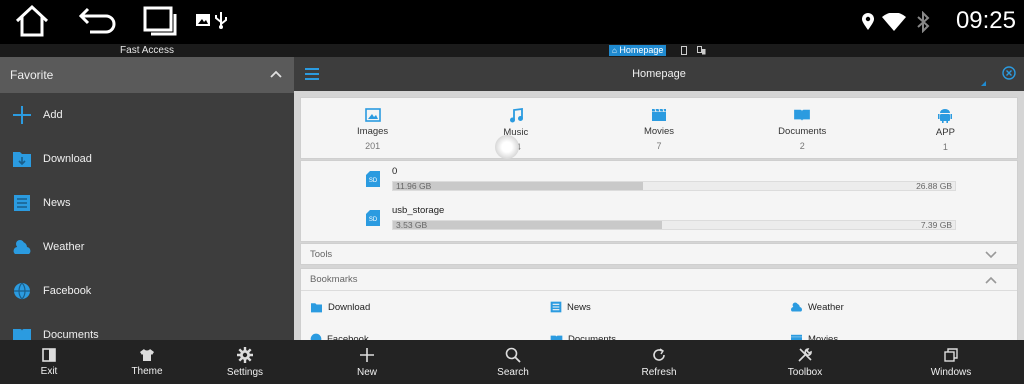 Image resolution: width=1024 pixels, height=384 pixels. What do you see at coordinates (373, 131) in the screenshot?
I see `category-label: Images` at bounding box center [373, 131].